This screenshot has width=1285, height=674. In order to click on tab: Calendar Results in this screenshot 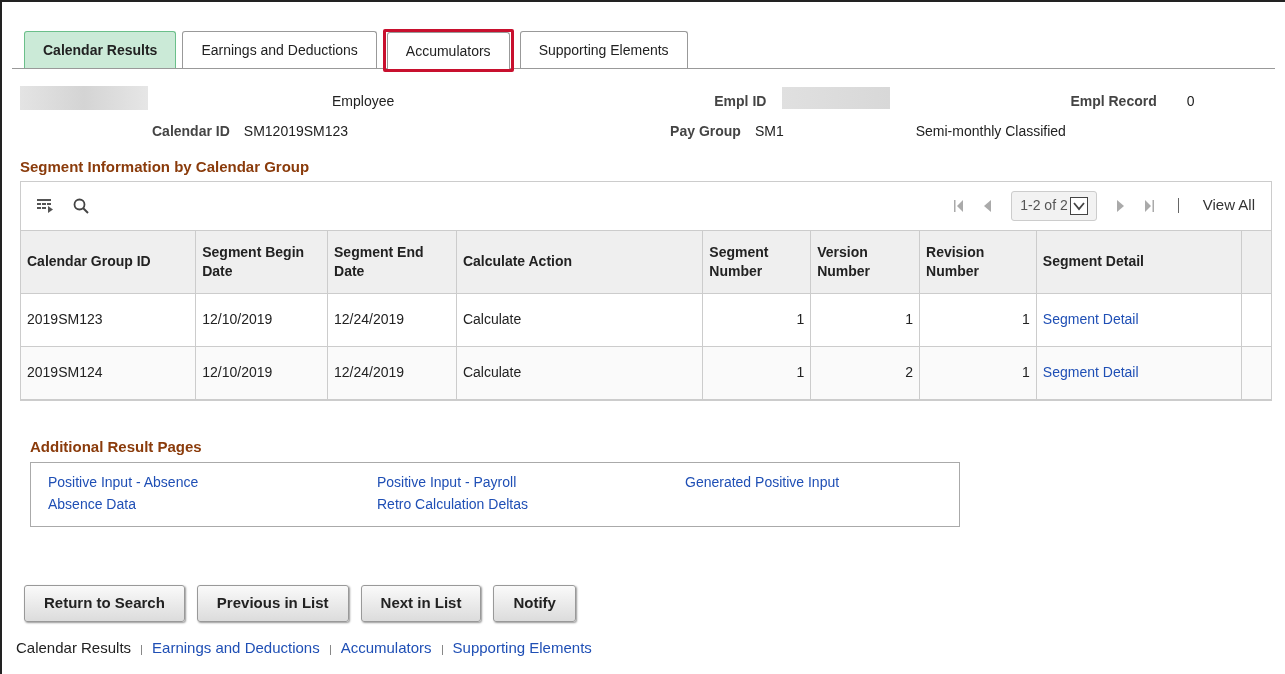, I will do `click(100, 49)`.